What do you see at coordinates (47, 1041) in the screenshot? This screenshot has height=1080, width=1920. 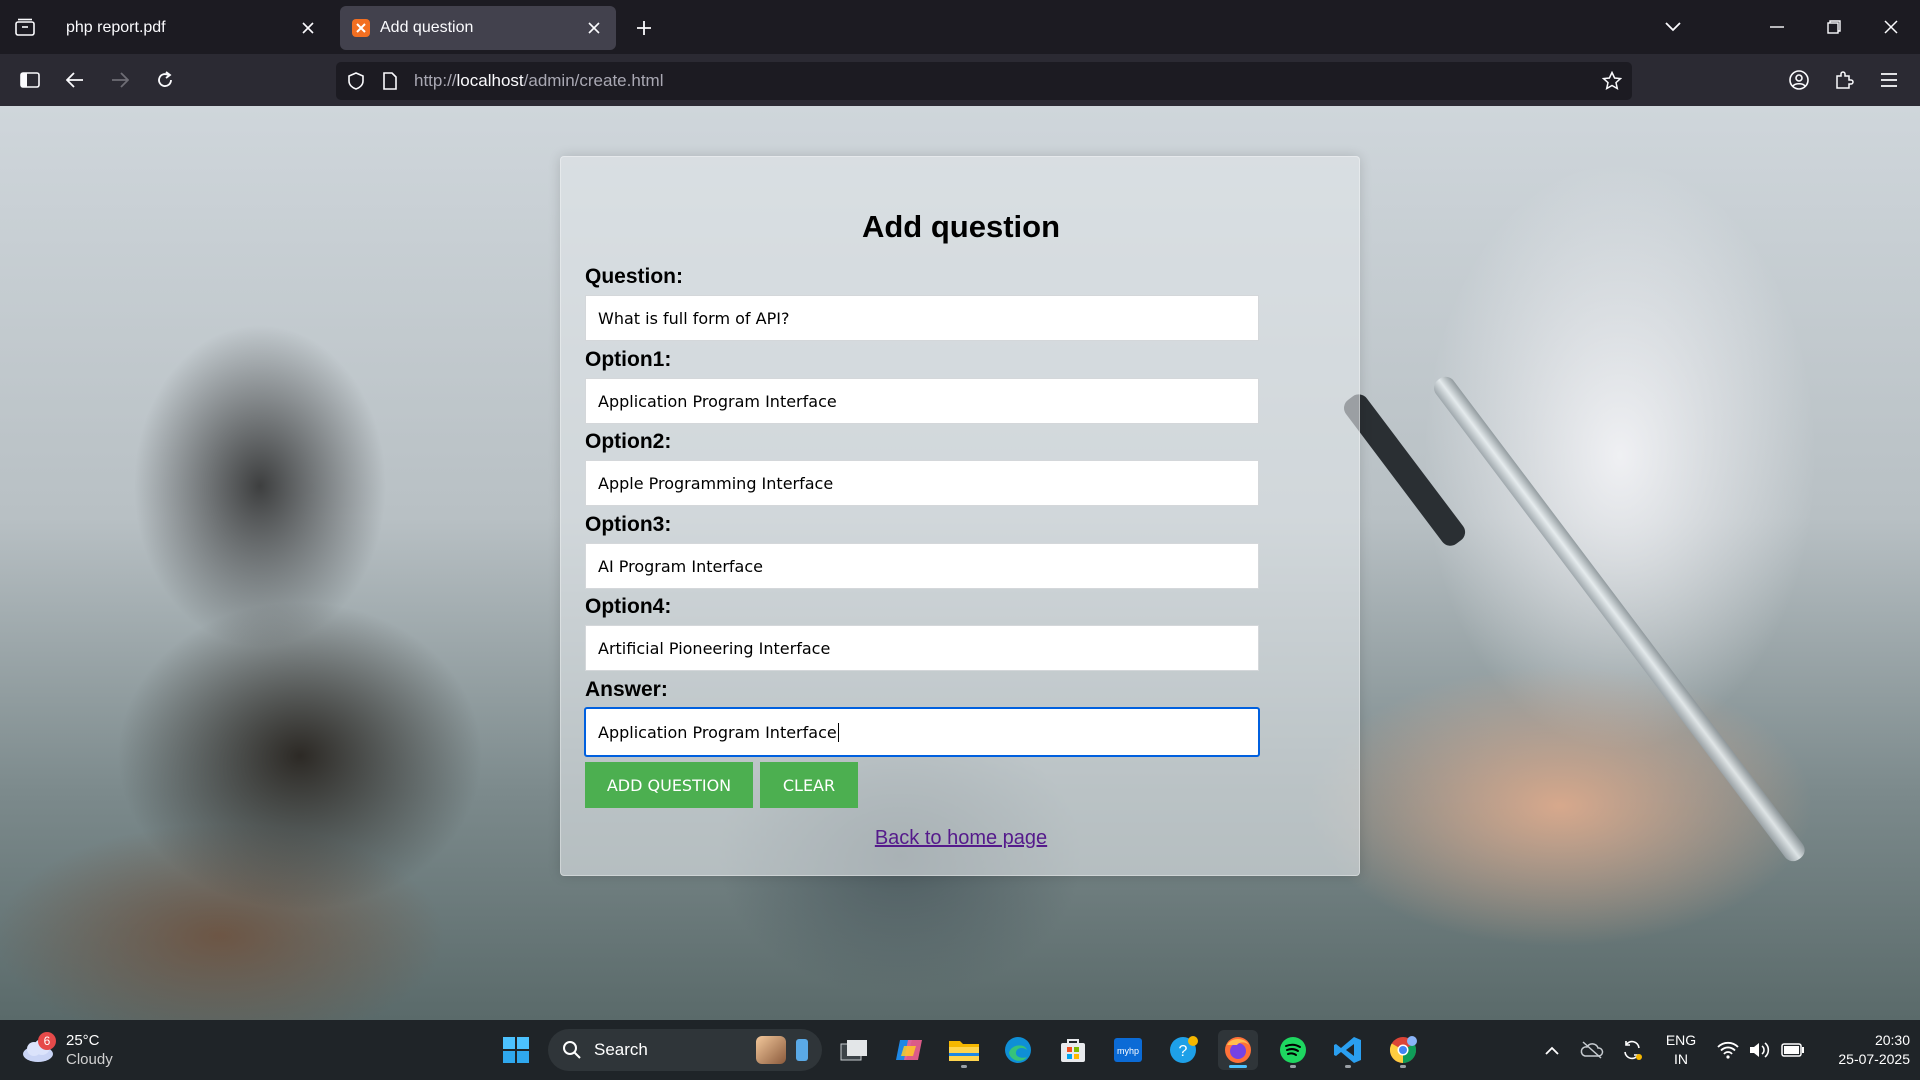 I see `weather-alert-badge: 6` at bounding box center [47, 1041].